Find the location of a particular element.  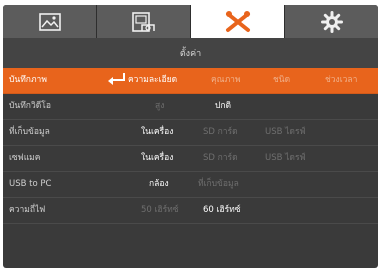

gear-icon is located at coordinates (331, 21).